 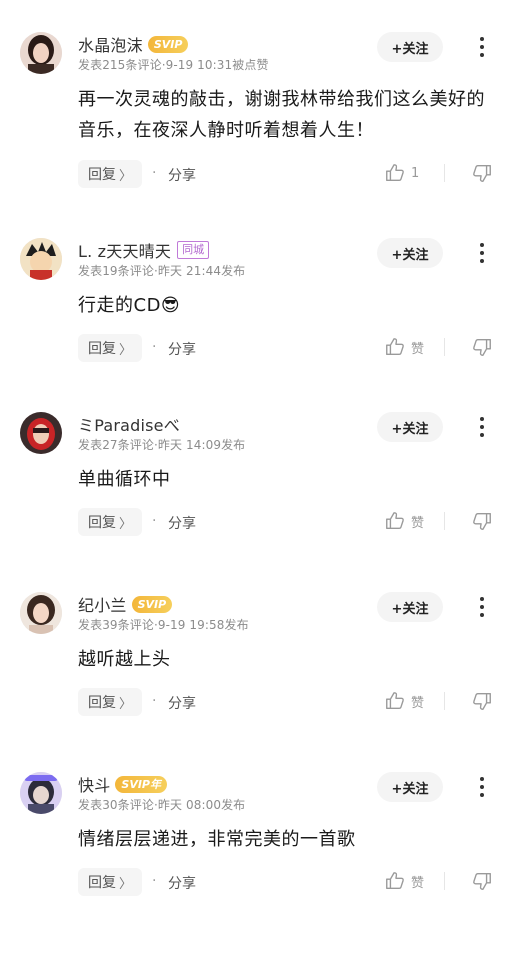 What do you see at coordinates (162, 805) in the screenshot?
I see `comment-meta: 发表30条评论·昨天 08:00发布` at bounding box center [162, 805].